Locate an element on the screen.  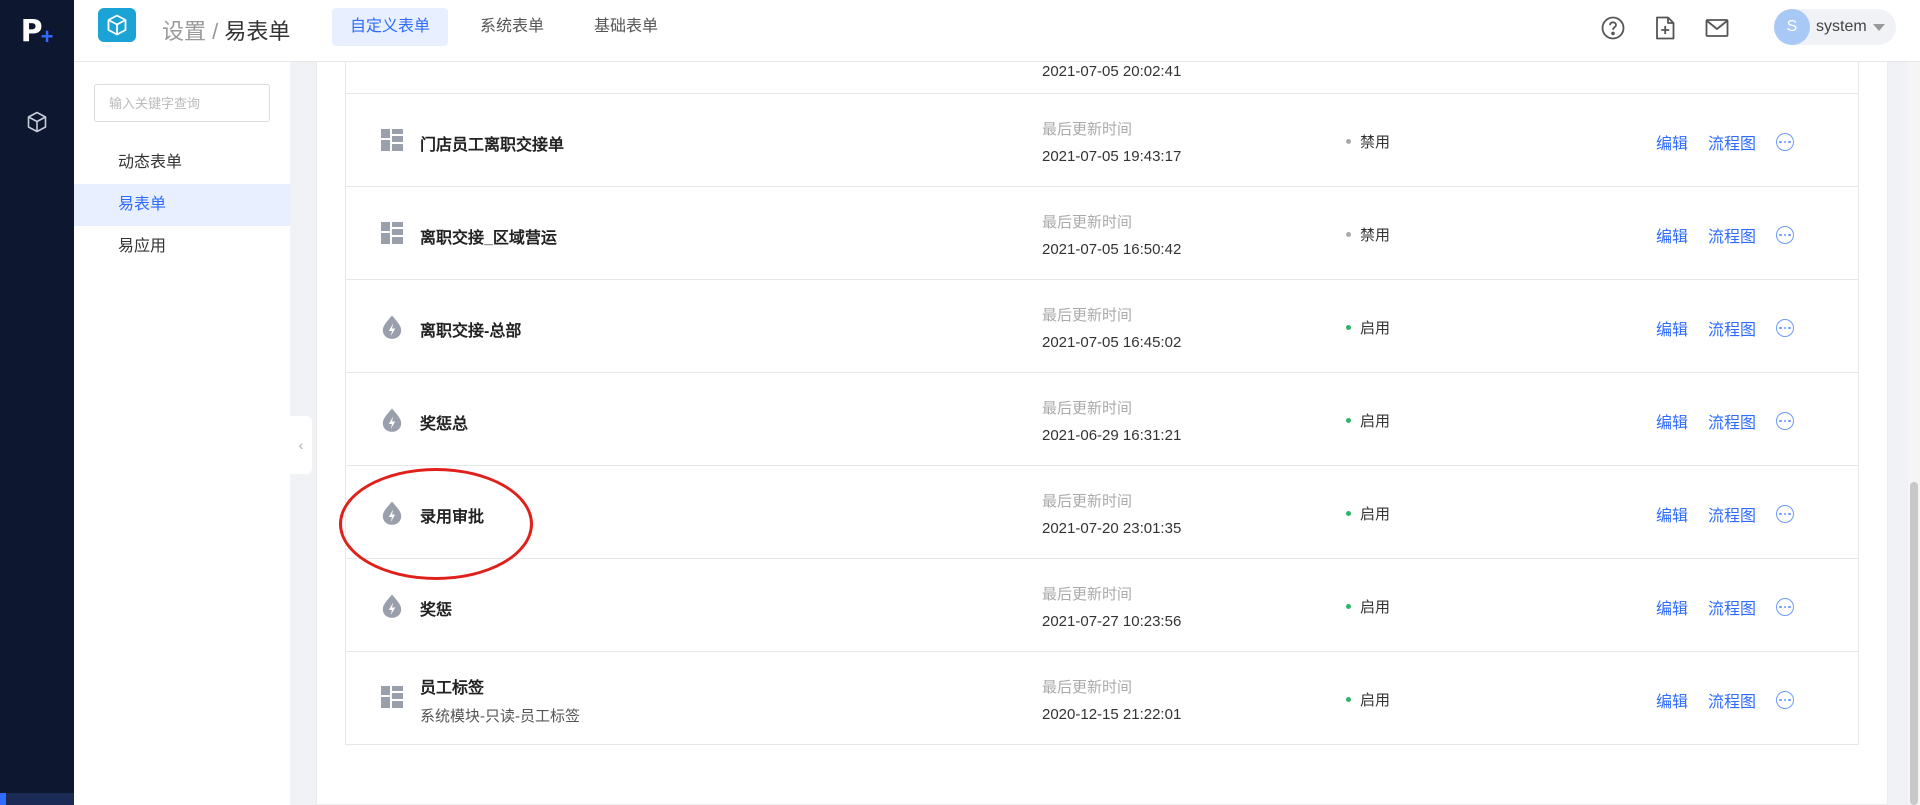
sidebar-item-easy-forms: 易表单 is located at coordinates (182, 205).